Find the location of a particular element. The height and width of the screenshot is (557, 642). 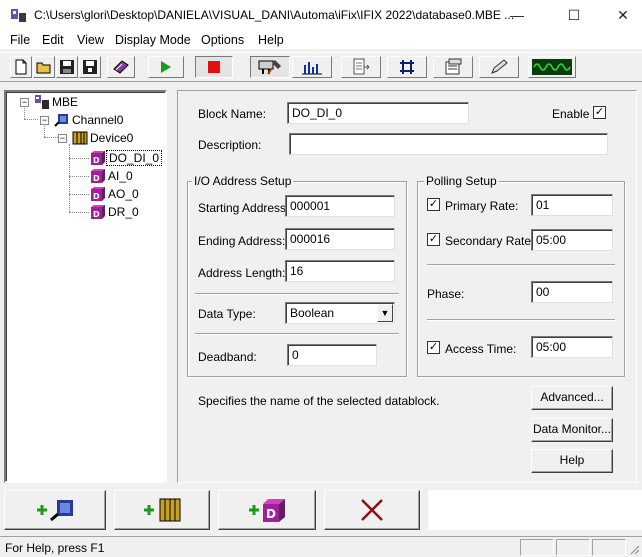

save-button is located at coordinates (67, 67).